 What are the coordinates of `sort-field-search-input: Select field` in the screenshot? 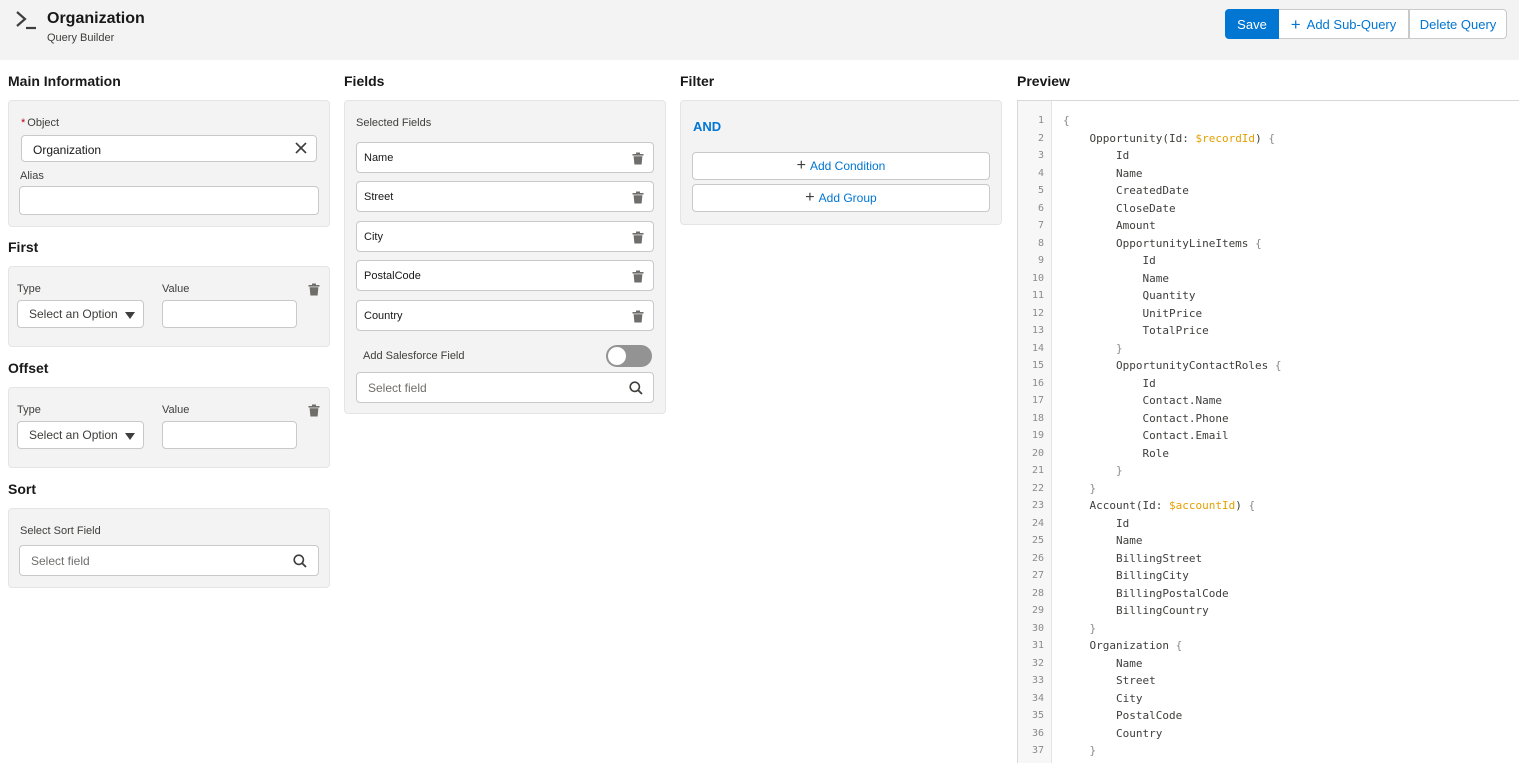 It's located at (169, 560).